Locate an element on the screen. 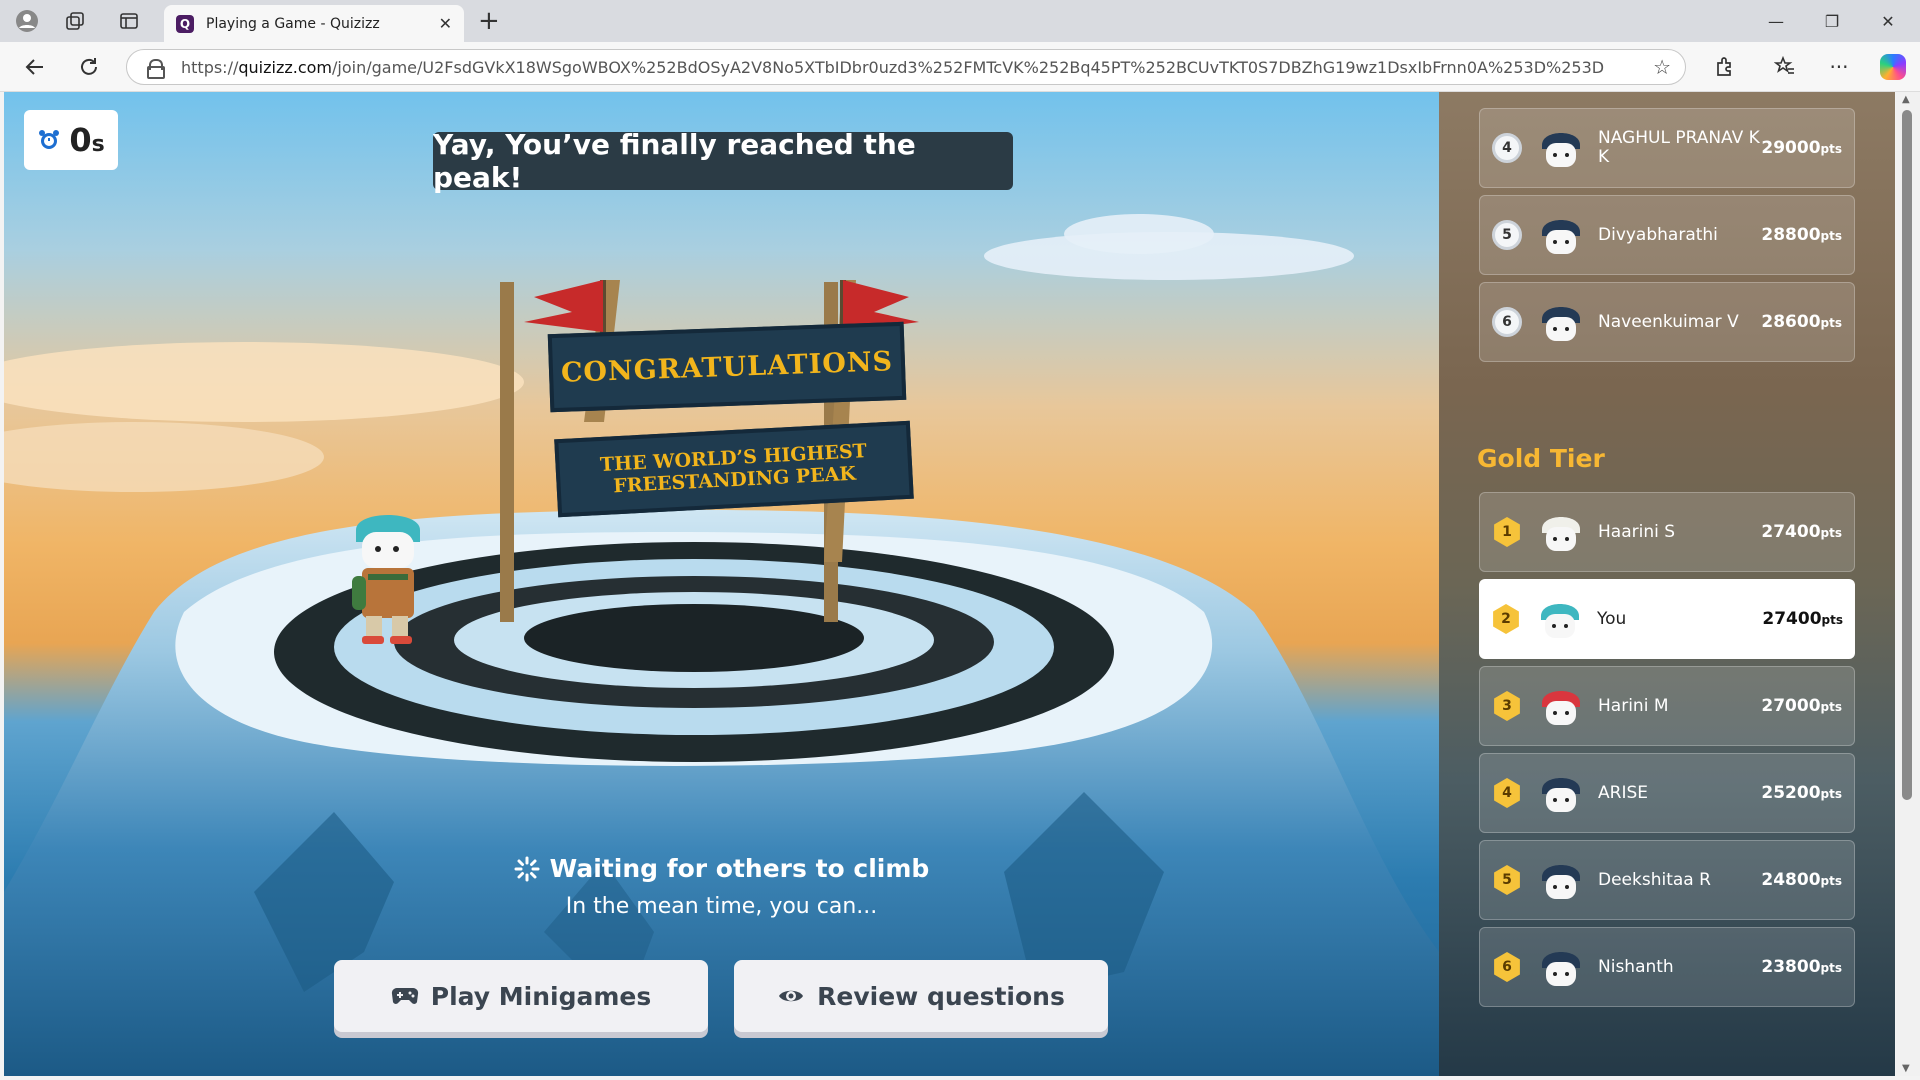  review-questions-label: Review questions is located at coordinates (941, 996).